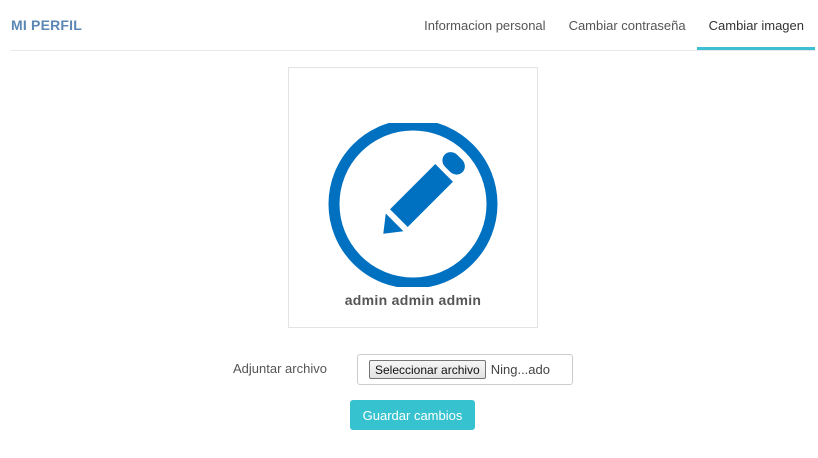  Describe the element at coordinates (627, 25) in the screenshot. I see `tab-change-password: Cambiar contraseña` at that location.